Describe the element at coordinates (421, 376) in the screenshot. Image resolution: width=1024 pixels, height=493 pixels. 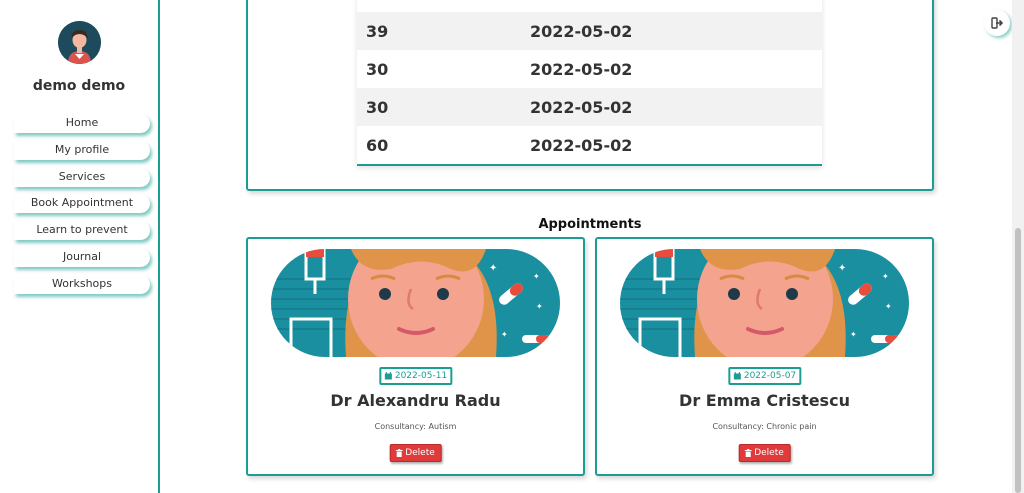
I see `appointment-date: 2022-05-11` at that location.